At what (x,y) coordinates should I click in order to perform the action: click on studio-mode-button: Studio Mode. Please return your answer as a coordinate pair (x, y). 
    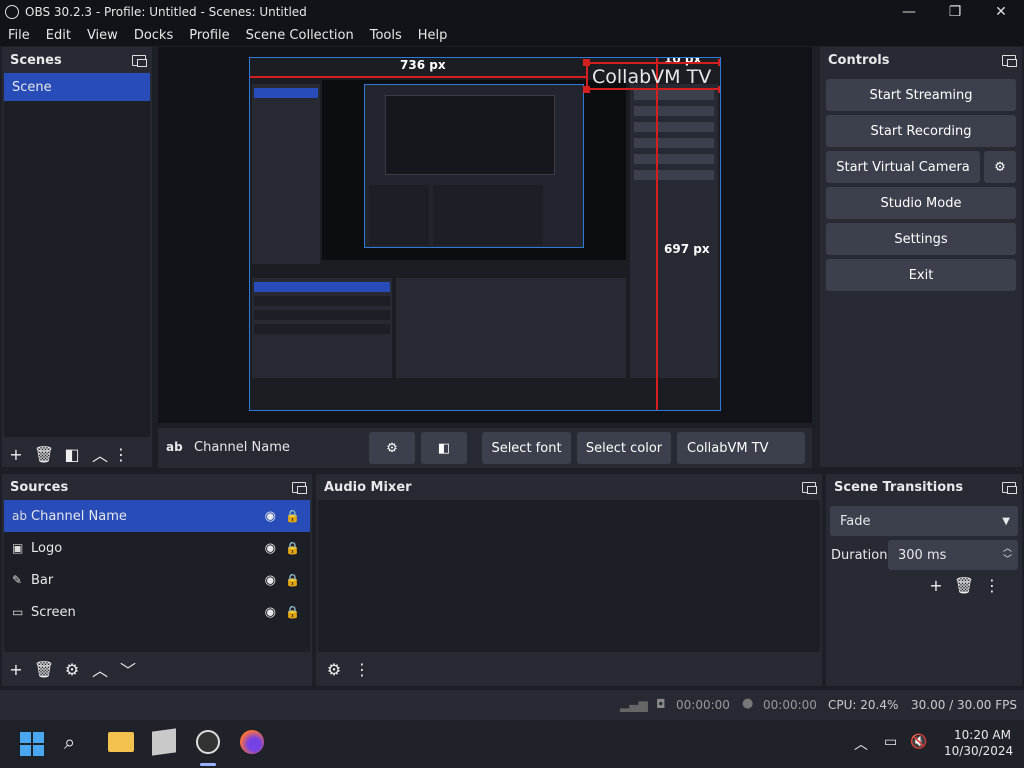
    Looking at the image, I should click on (921, 203).